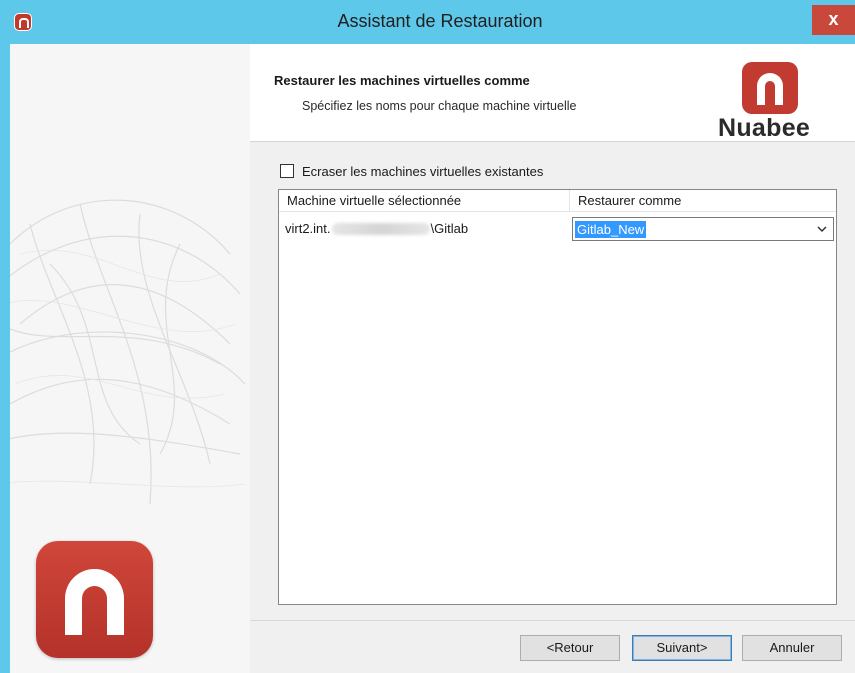 The image size is (855, 673). Describe the element at coordinates (764, 128) in the screenshot. I see `brand-name: Nuabee` at that location.